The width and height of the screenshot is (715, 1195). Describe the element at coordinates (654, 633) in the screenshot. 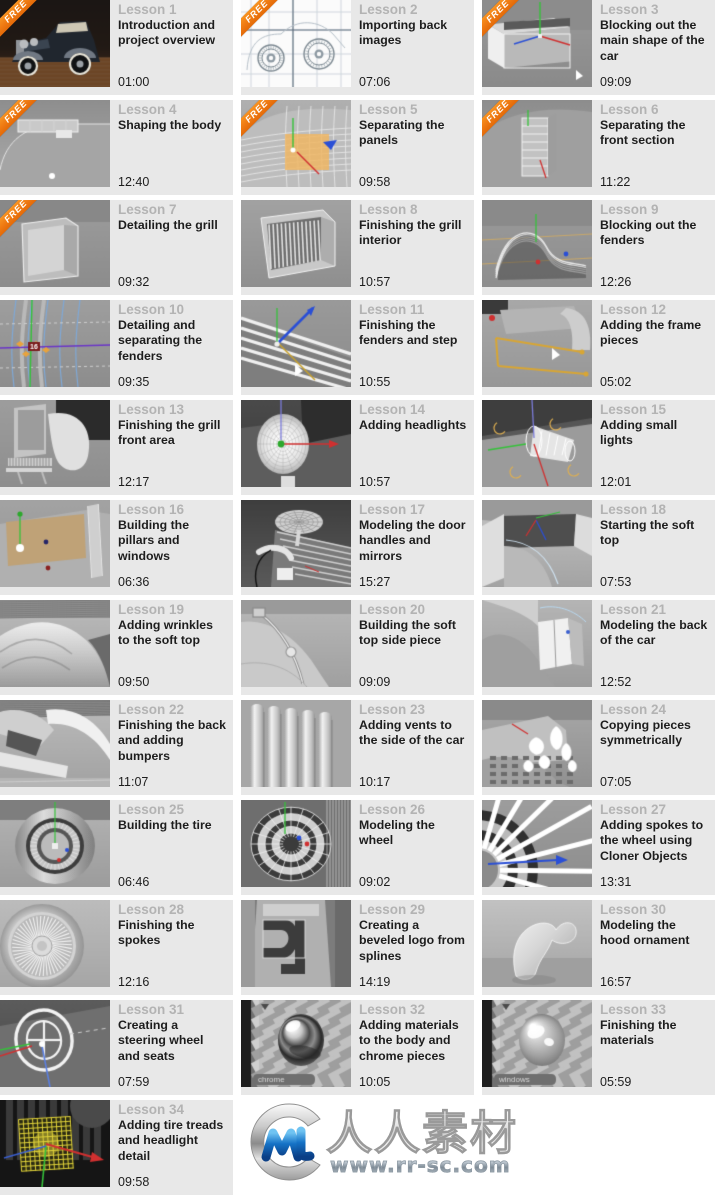

I see `lesson-title: Modeling the back of the car` at that location.